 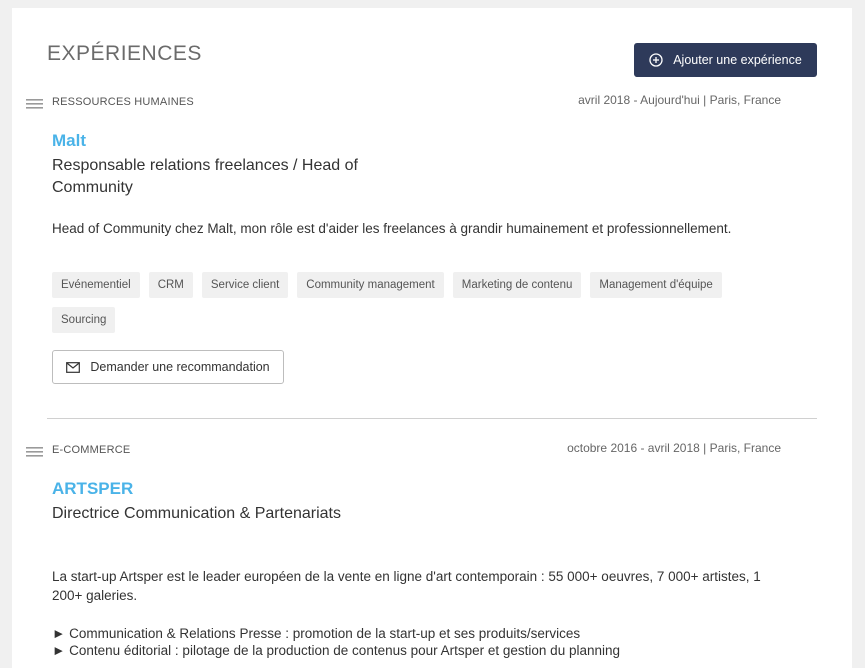 What do you see at coordinates (124, 53) in the screenshot?
I see `section-title: EXPÉRIENCES` at bounding box center [124, 53].